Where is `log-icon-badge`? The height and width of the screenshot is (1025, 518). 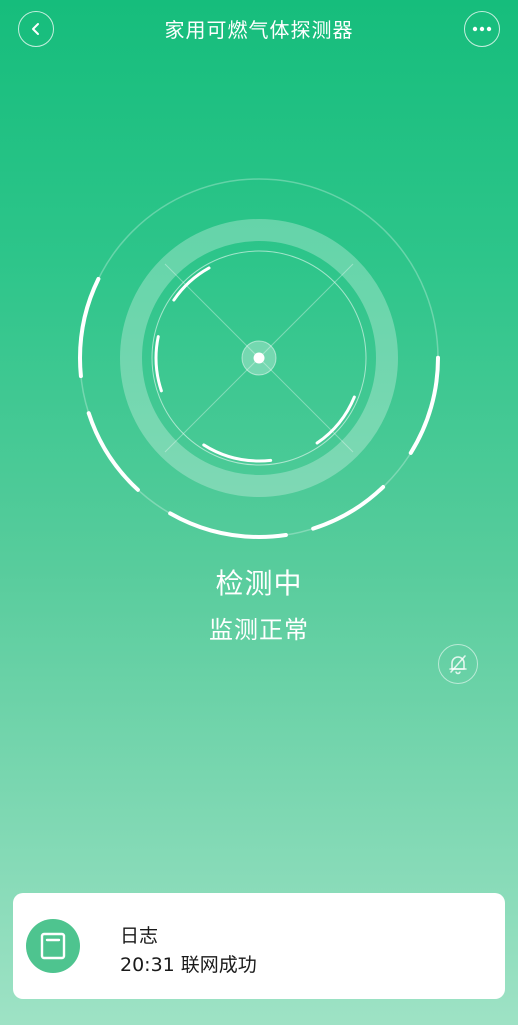 log-icon-badge is located at coordinates (53, 946).